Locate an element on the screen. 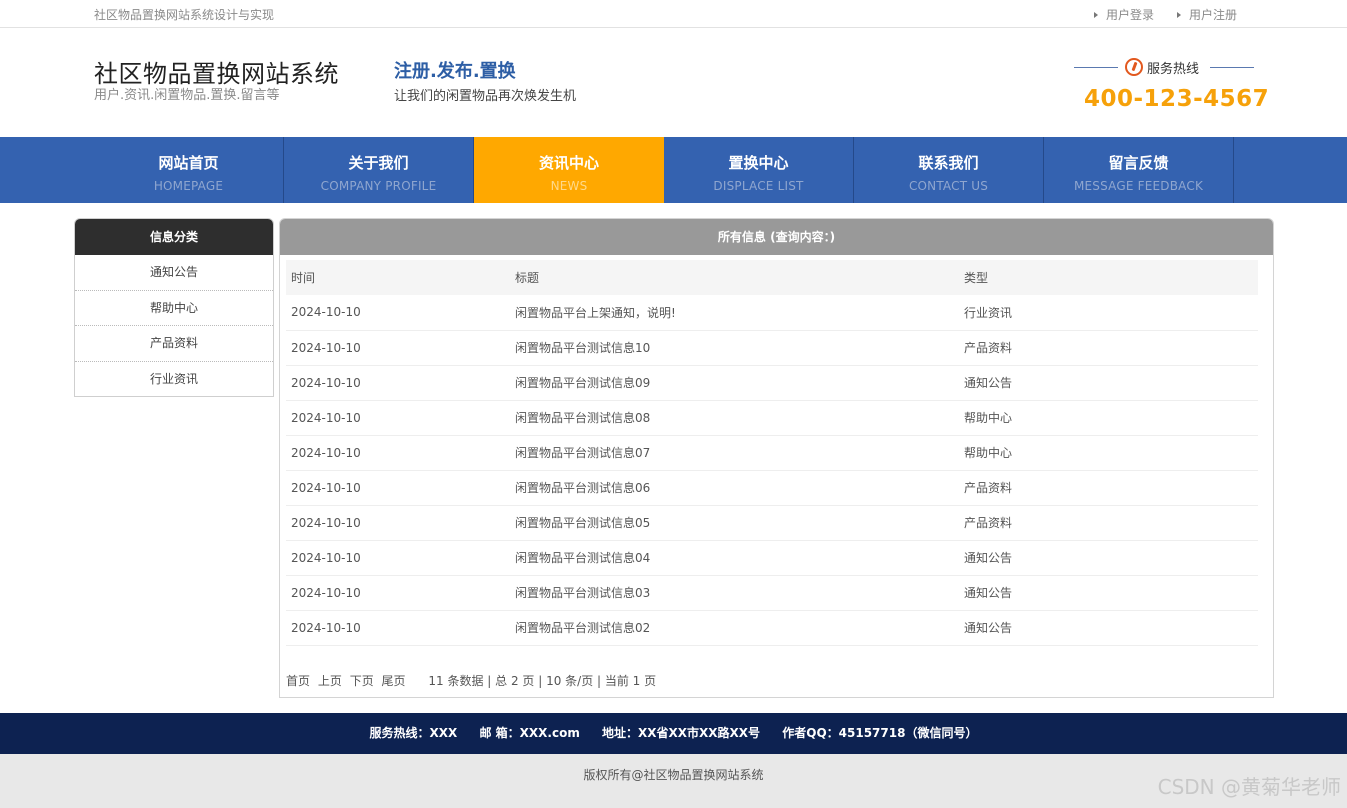 The image size is (1347, 808). category-sidebar: 信息分类 通知公告 帮助中心 产品资料 行业资讯 is located at coordinates (174, 307).